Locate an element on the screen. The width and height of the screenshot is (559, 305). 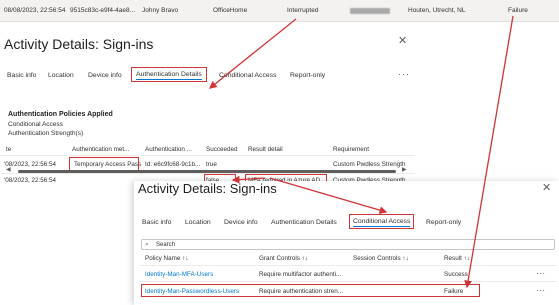
column-header-session-controls: Session Controls ↑↓ is located at coordinates (381, 258).